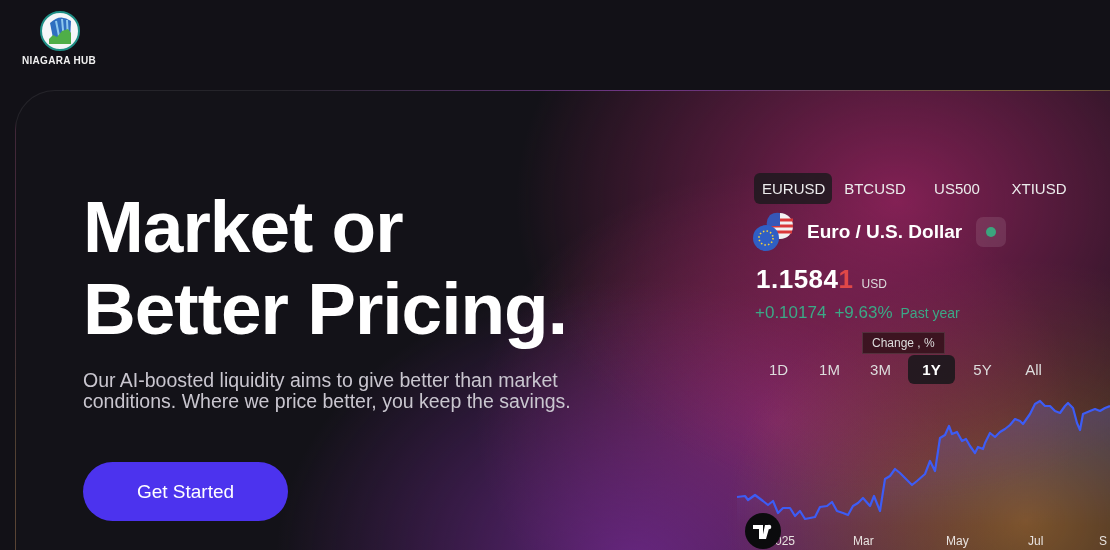 This screenshot has height=550, width=1110. I want to click on logo-icon, so click(60, 31).